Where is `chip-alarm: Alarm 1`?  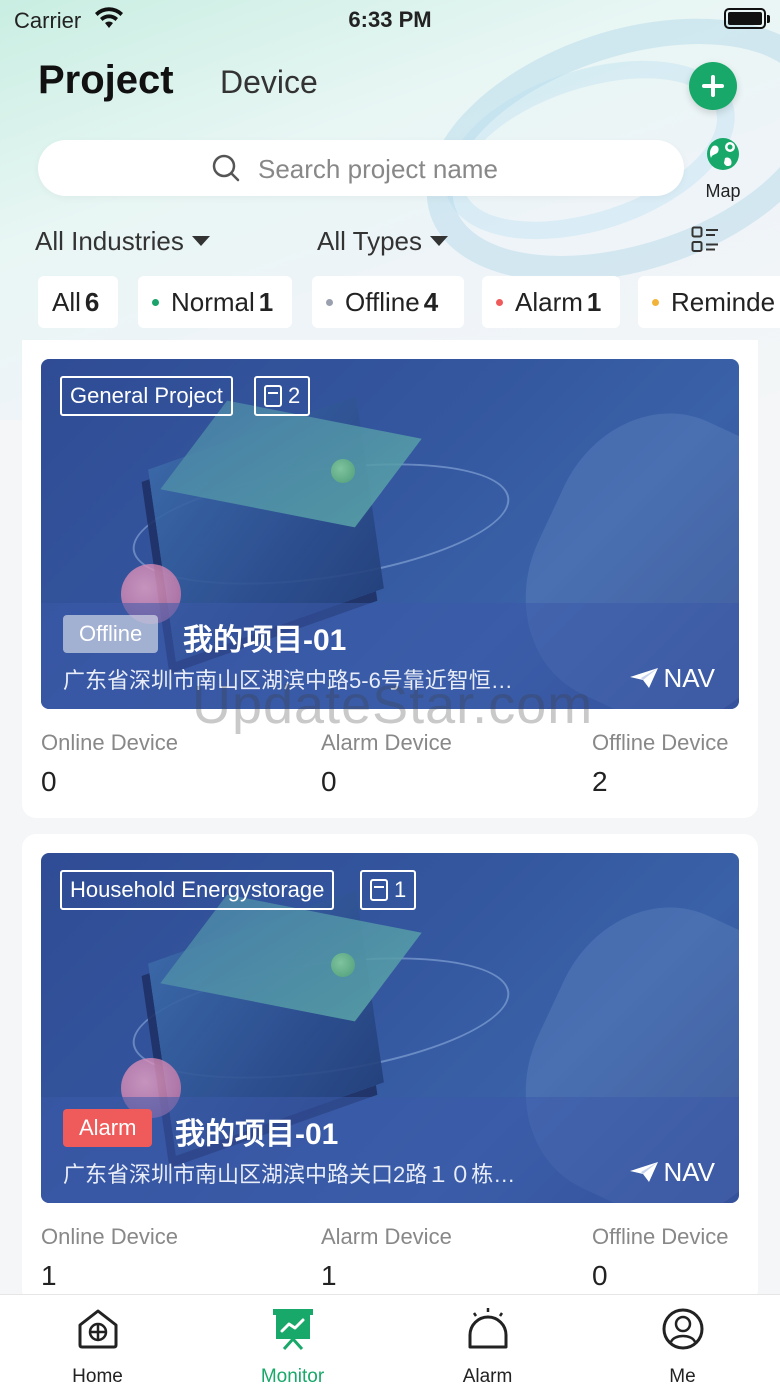
chip-alarm: Alarm 1 is located at coordinates (551, 302).